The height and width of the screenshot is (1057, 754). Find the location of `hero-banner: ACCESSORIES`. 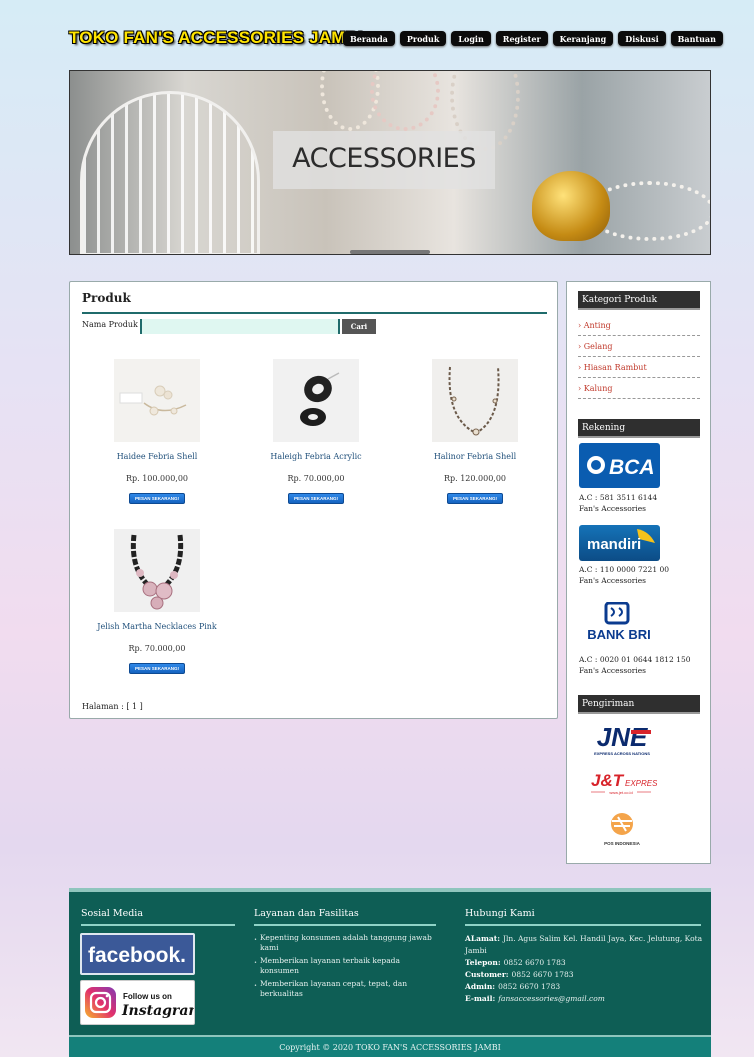

hero-banner: ACCESSORIES is located at coordinates (390, 162).